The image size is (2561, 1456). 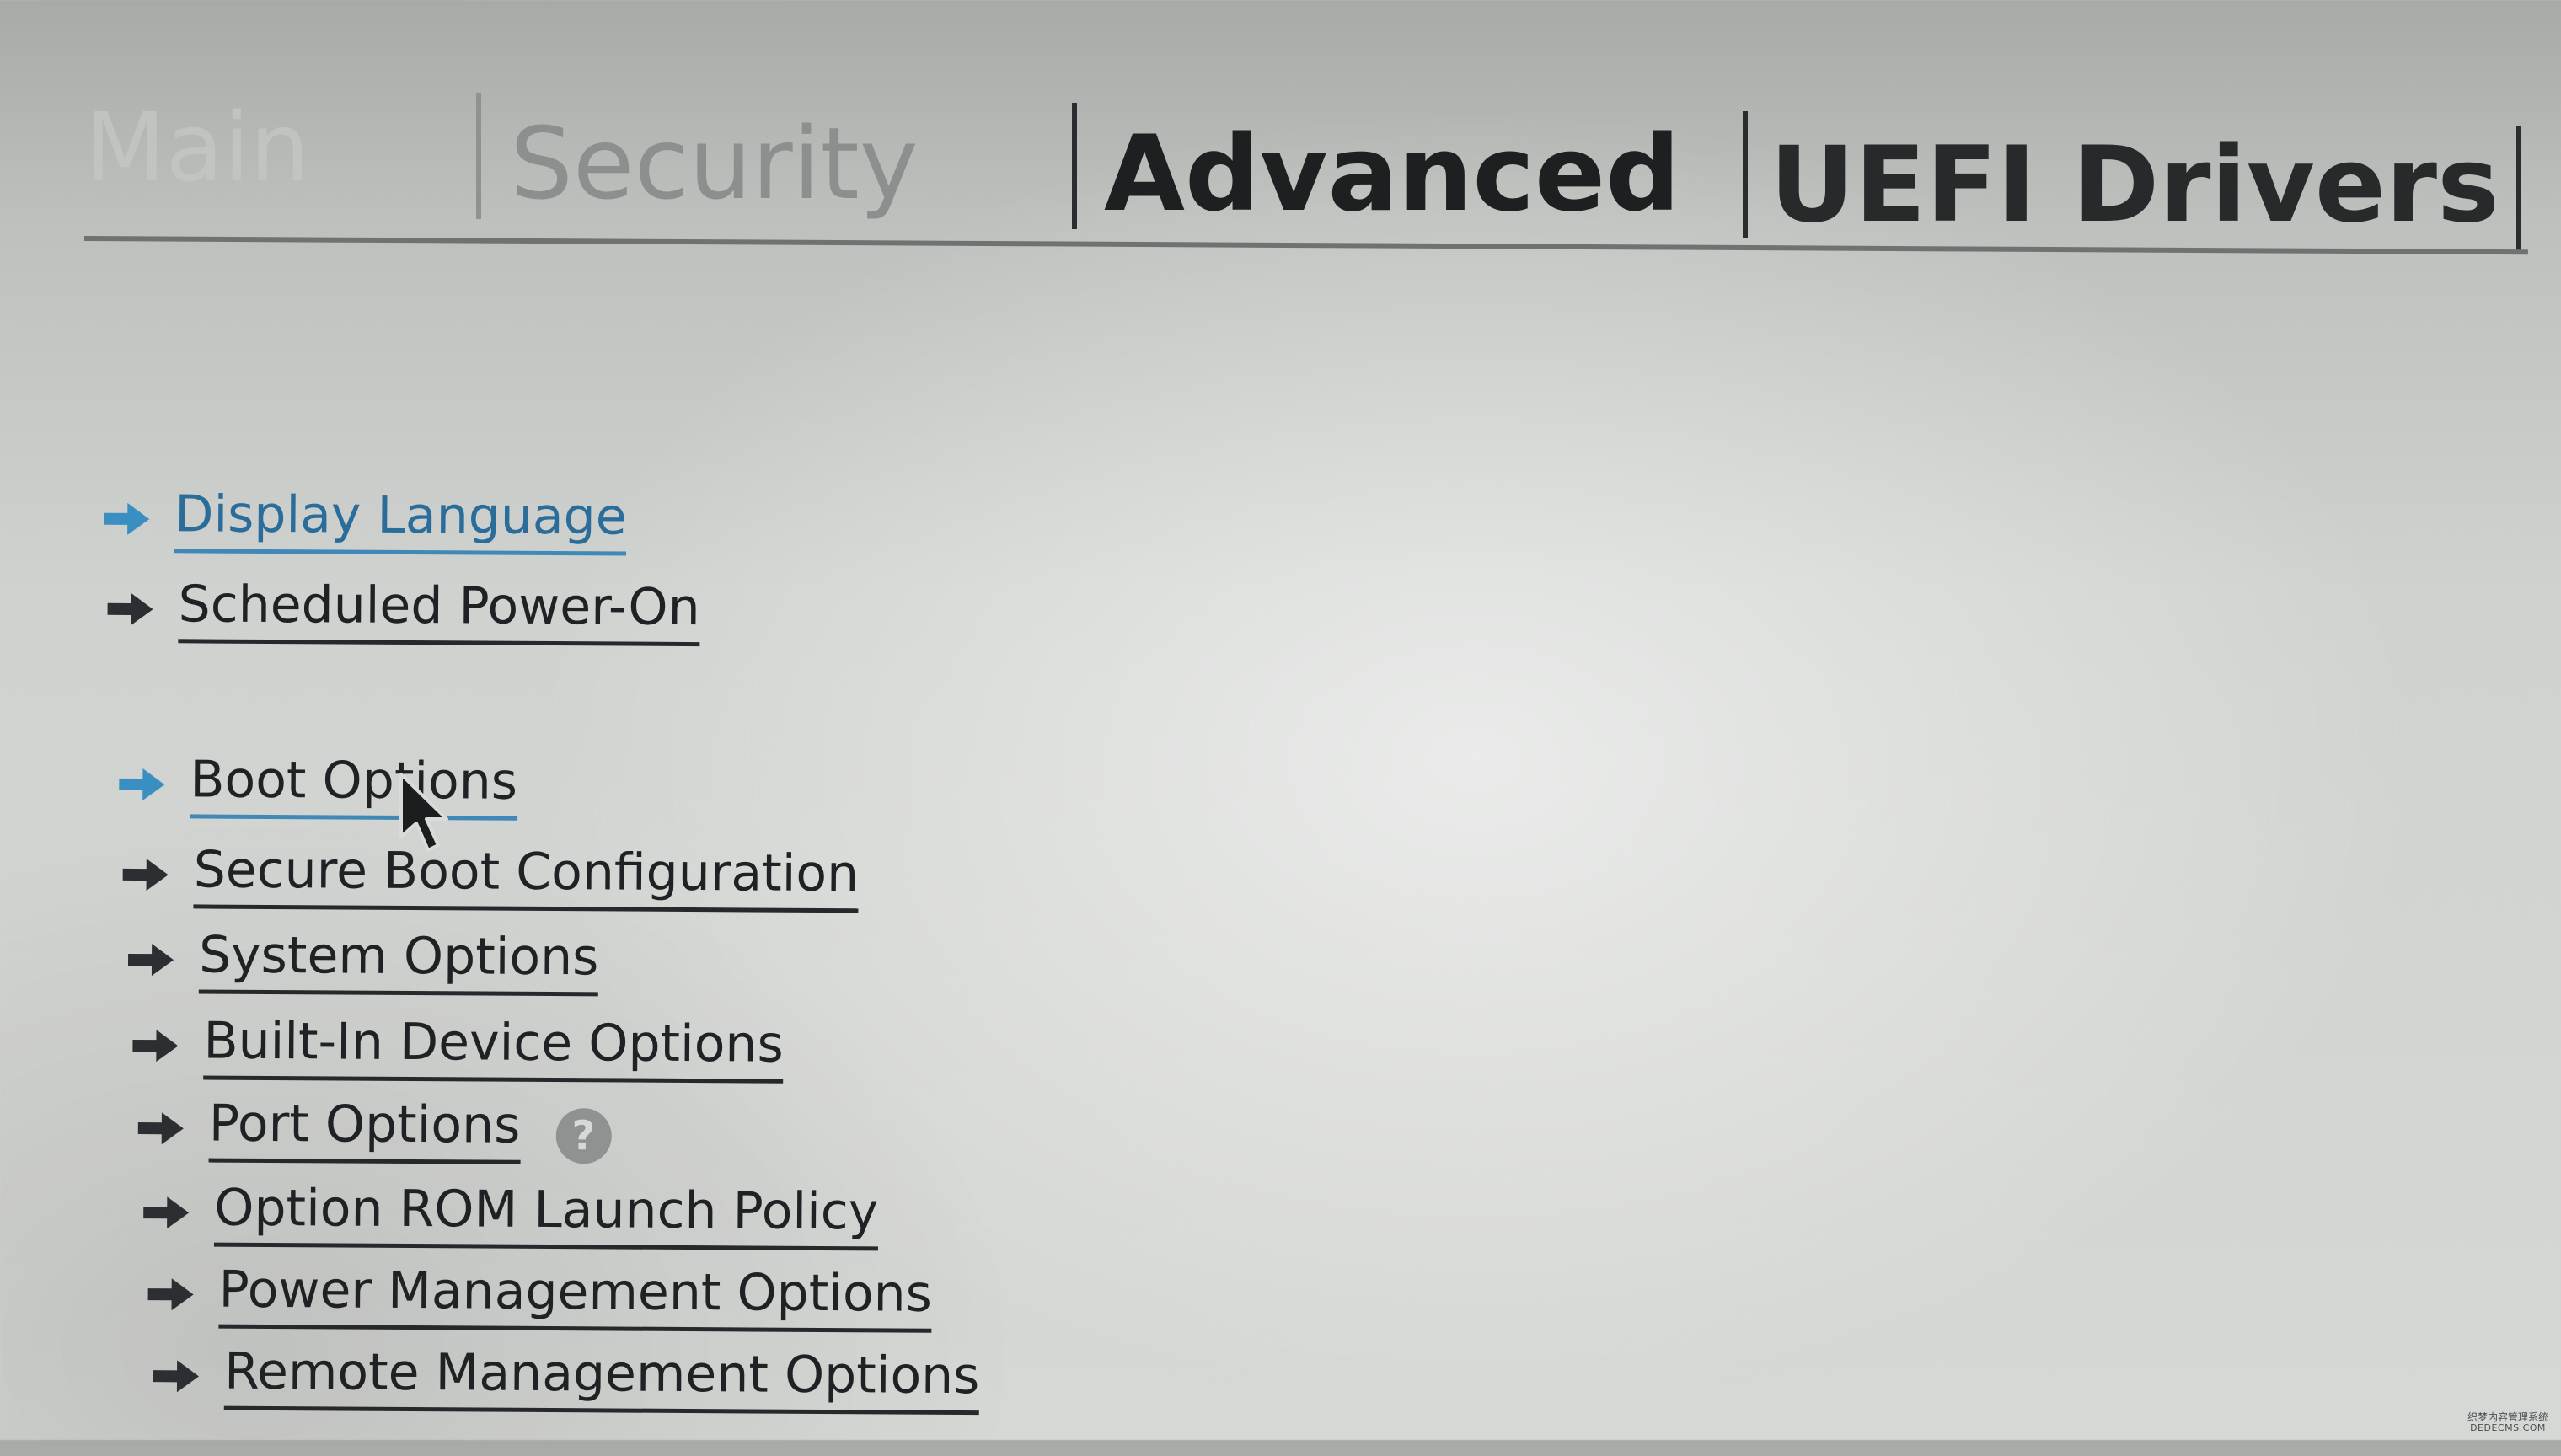 I want to click on mouse-pointer-icon, so click(x=425, y=813).